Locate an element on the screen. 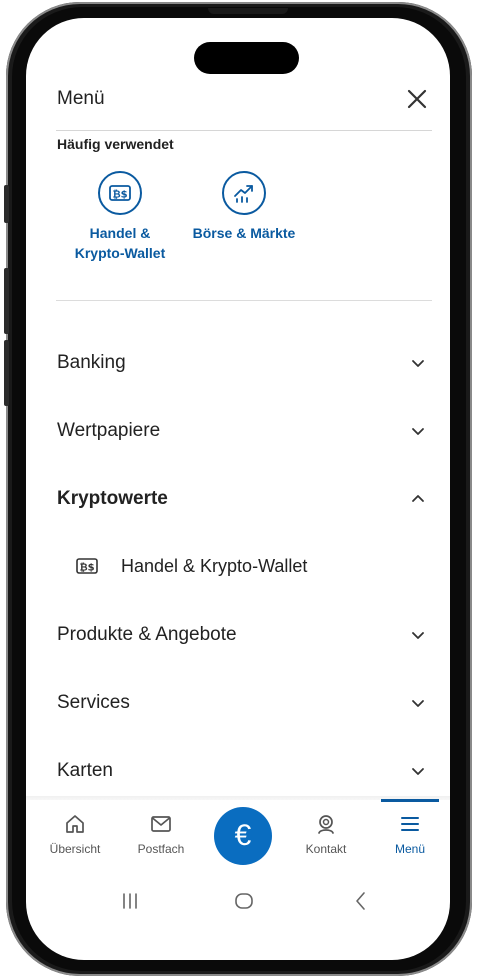  header-divider is located at coordinates (244, 130).